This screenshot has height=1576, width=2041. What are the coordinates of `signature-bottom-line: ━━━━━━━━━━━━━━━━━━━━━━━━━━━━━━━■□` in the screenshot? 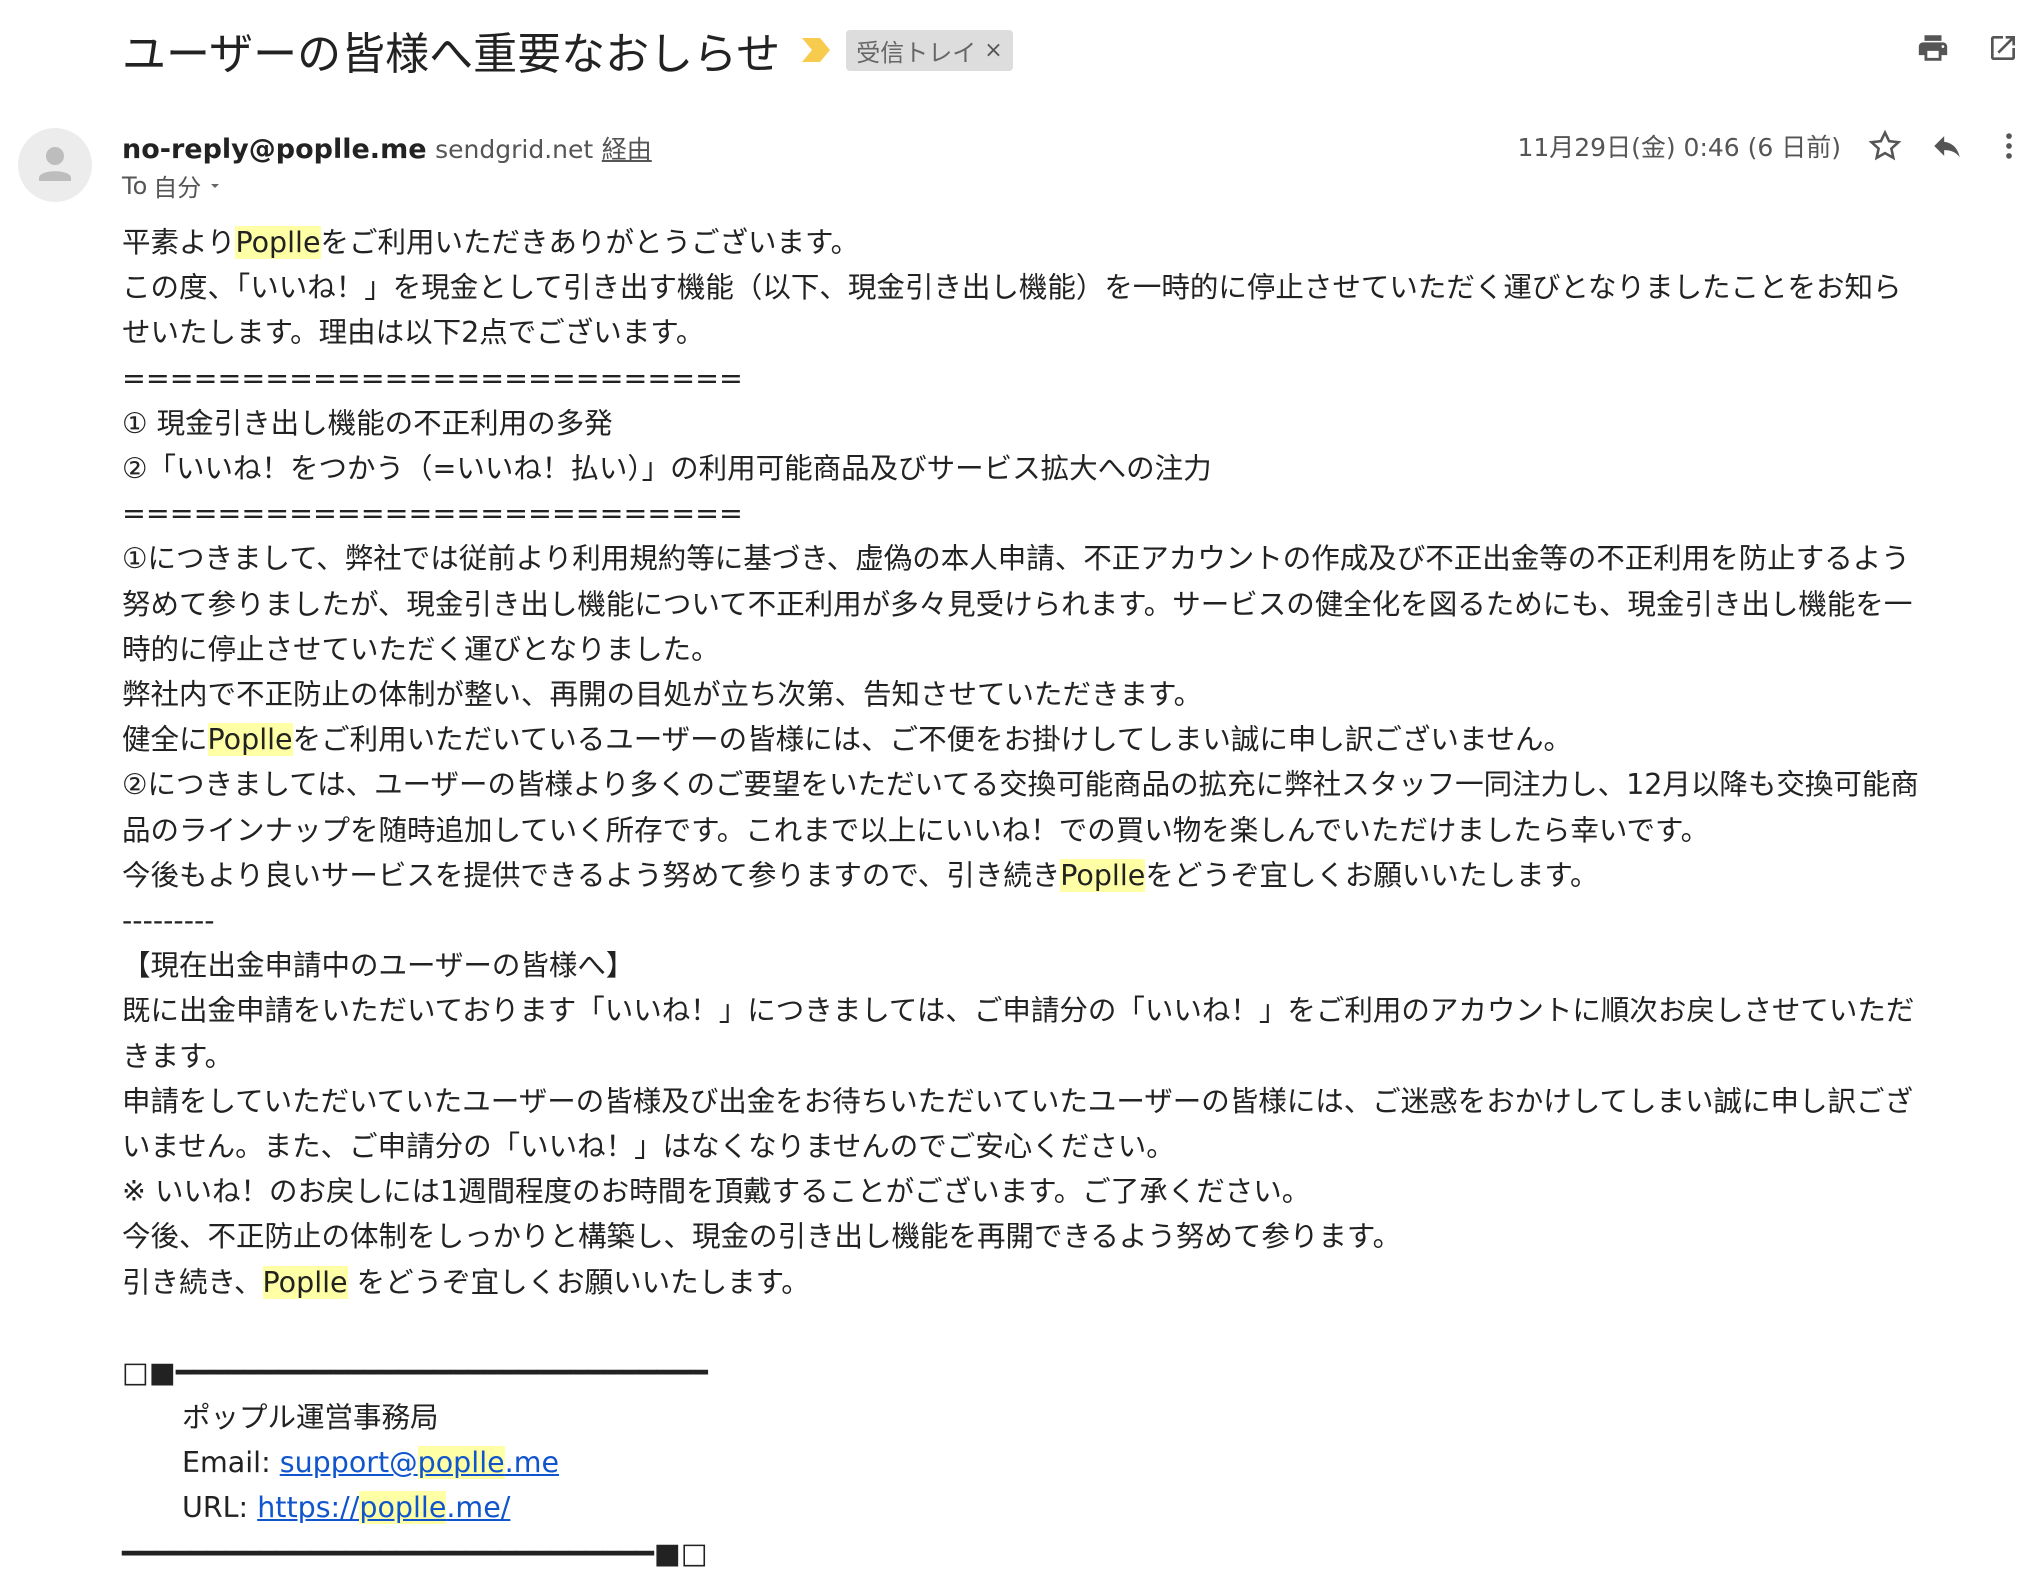 It's located at (415, 1553).